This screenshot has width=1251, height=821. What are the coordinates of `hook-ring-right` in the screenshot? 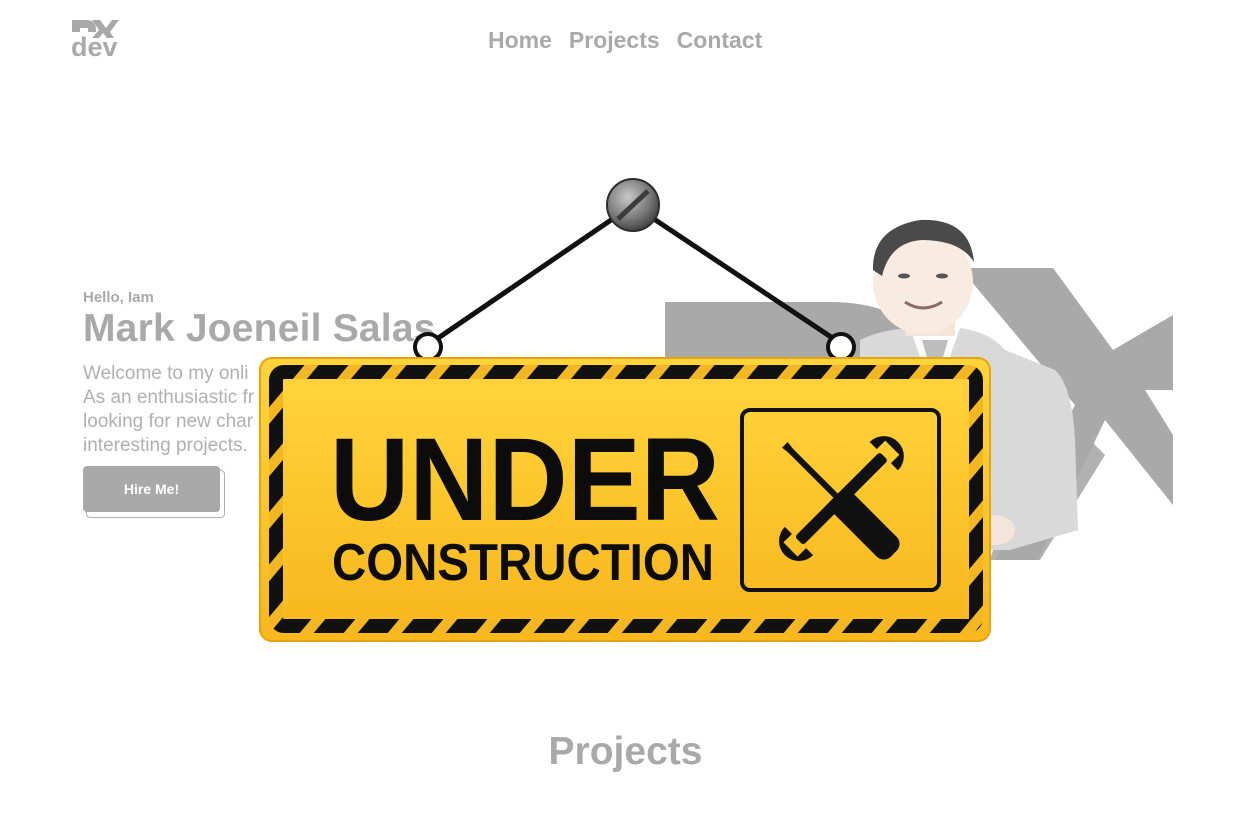 It's located at (841, 347).